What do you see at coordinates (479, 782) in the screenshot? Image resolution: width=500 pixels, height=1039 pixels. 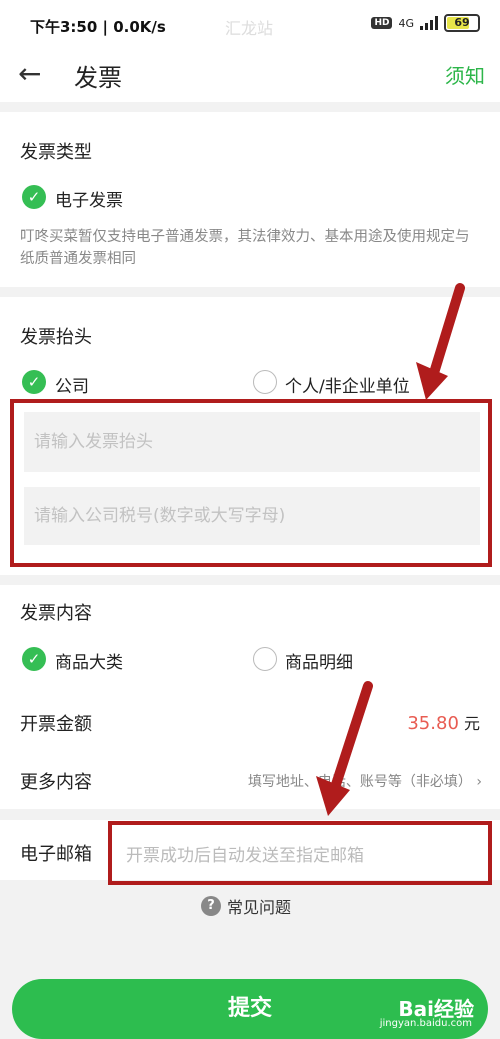 I see `chevron-right-icon: ›` at bounding box center [479, 782].